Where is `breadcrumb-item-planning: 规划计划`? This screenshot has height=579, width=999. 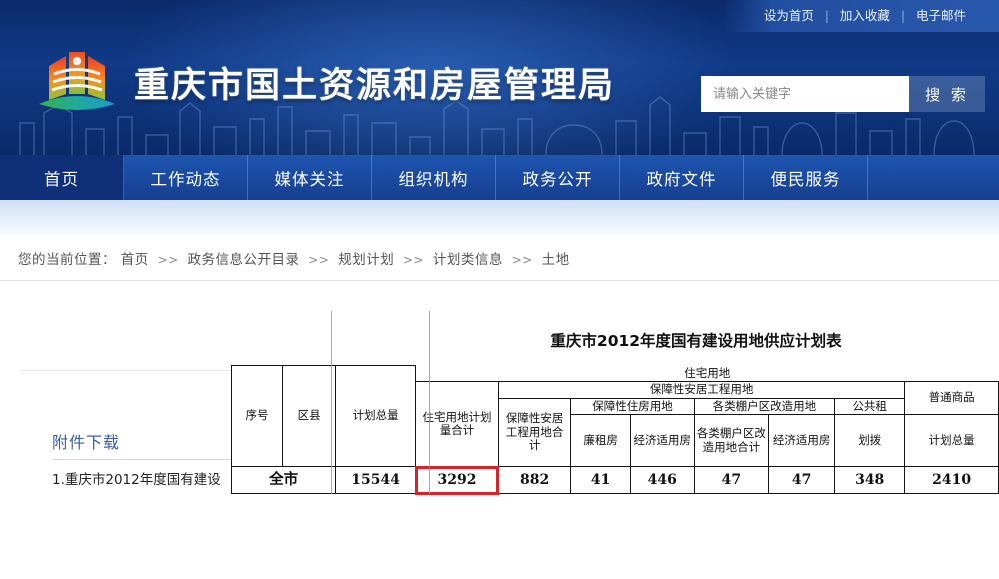 breadcrumb-item-planning: 规划计划 is located at coordinates (366, 260).